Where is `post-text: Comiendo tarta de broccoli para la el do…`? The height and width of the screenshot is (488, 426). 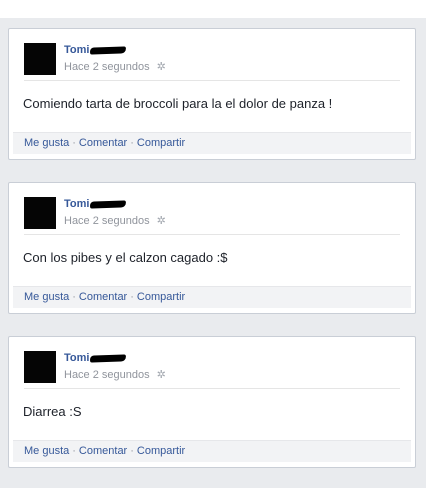
post-text: Comiendo tarta de broccoli para la el do… is located at coordinates (178, 103).